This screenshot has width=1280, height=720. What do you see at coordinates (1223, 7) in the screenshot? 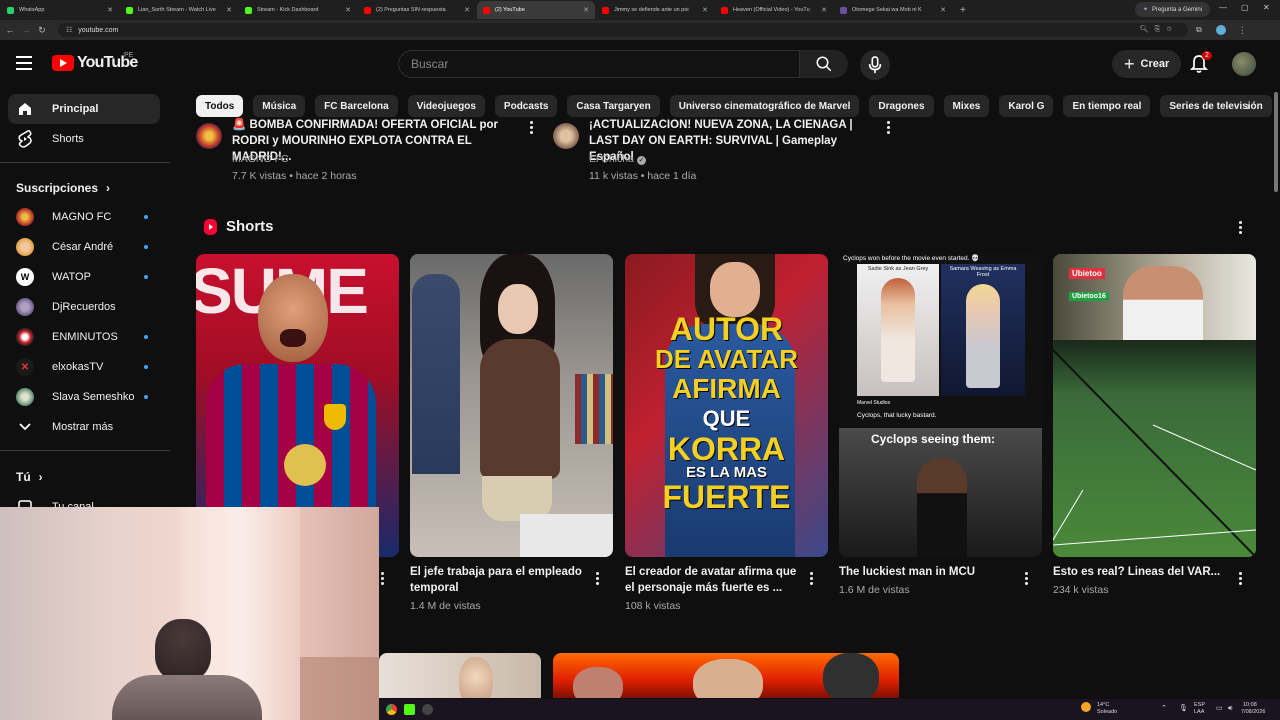
I see `minimize-icon: —` at bounding box center [1223, 7].